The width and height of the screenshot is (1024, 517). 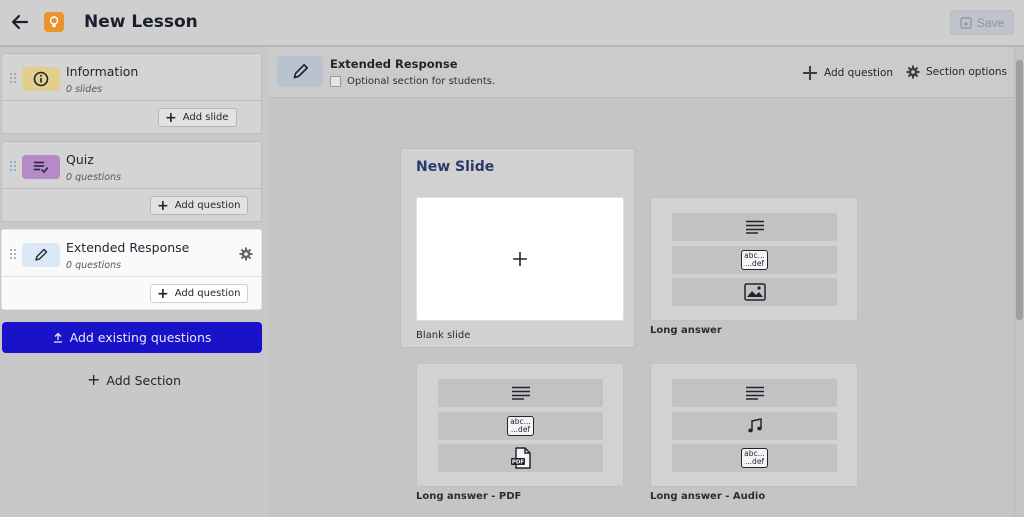 I want to click on save-icon, so click(x=966, y=22).